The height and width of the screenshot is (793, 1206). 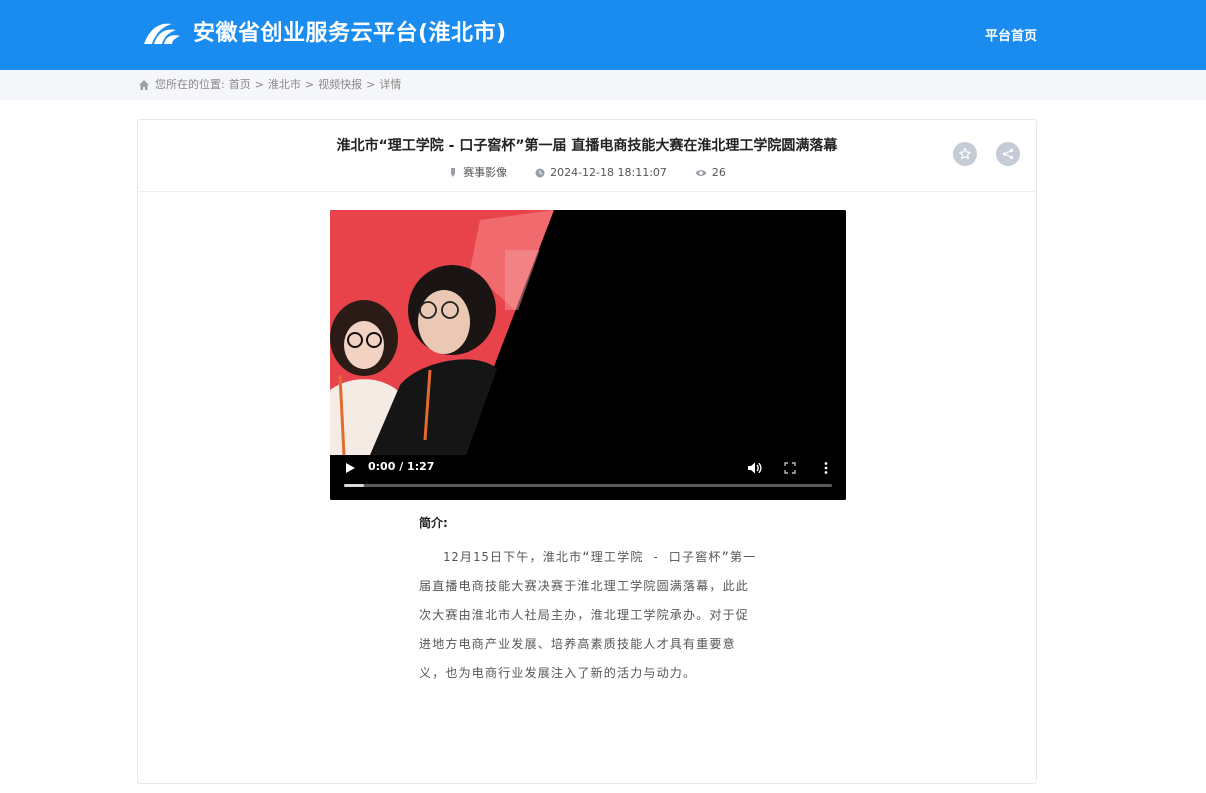 What do you see at coordinates (401, 466) in the screenshot?
I see `video-time: 0:00 / 1:27` at bounding box center [401, 466].